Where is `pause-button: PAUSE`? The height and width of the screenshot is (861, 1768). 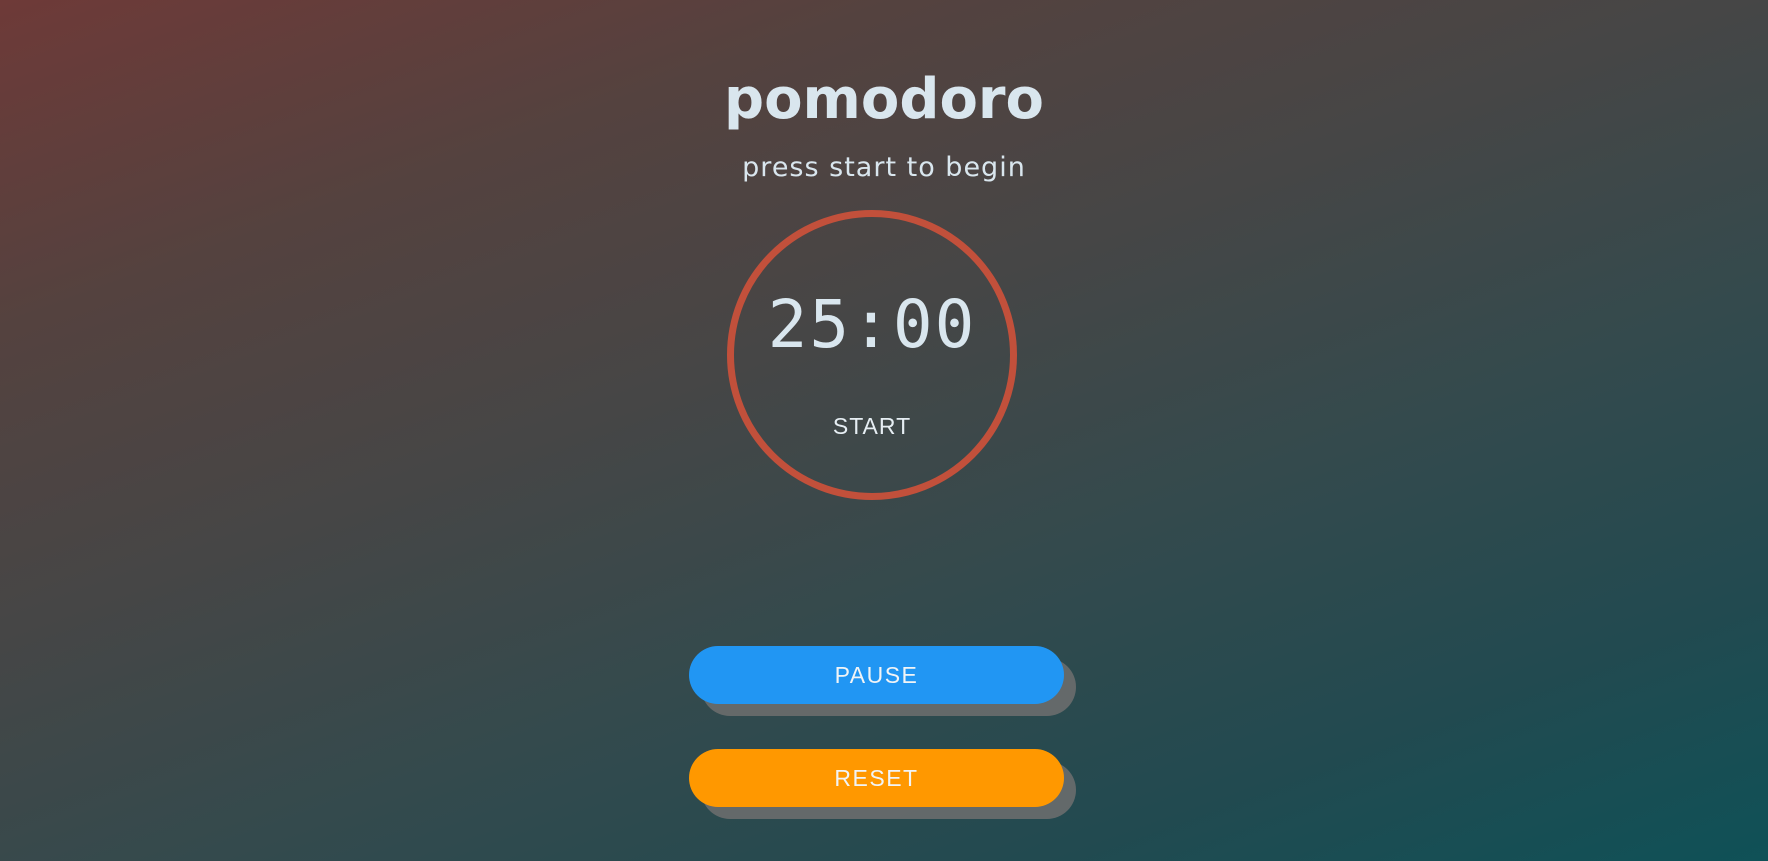
pause-button: PAUSE is located at coordinates (876, 675).